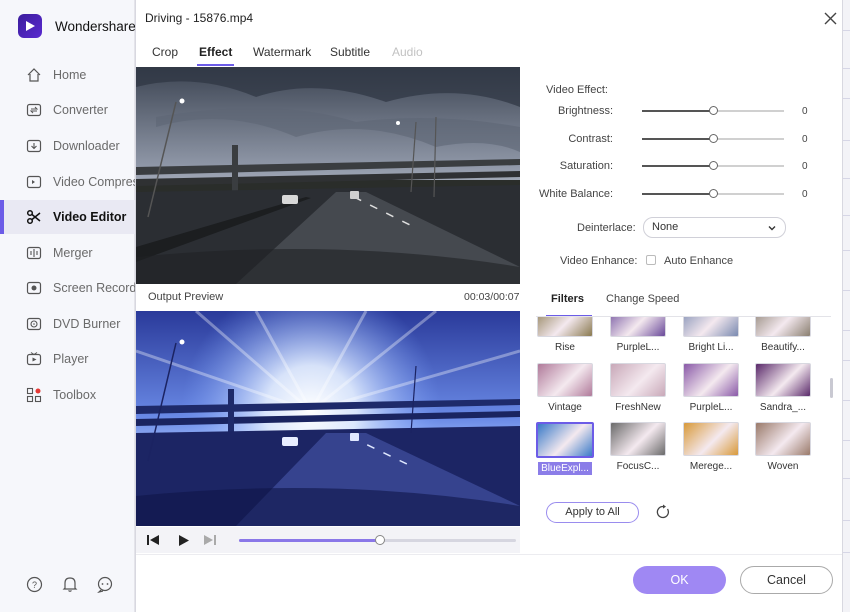 The image size is (850, 612). I want to click on auto-enhance-checkbox, so click(651, 260).